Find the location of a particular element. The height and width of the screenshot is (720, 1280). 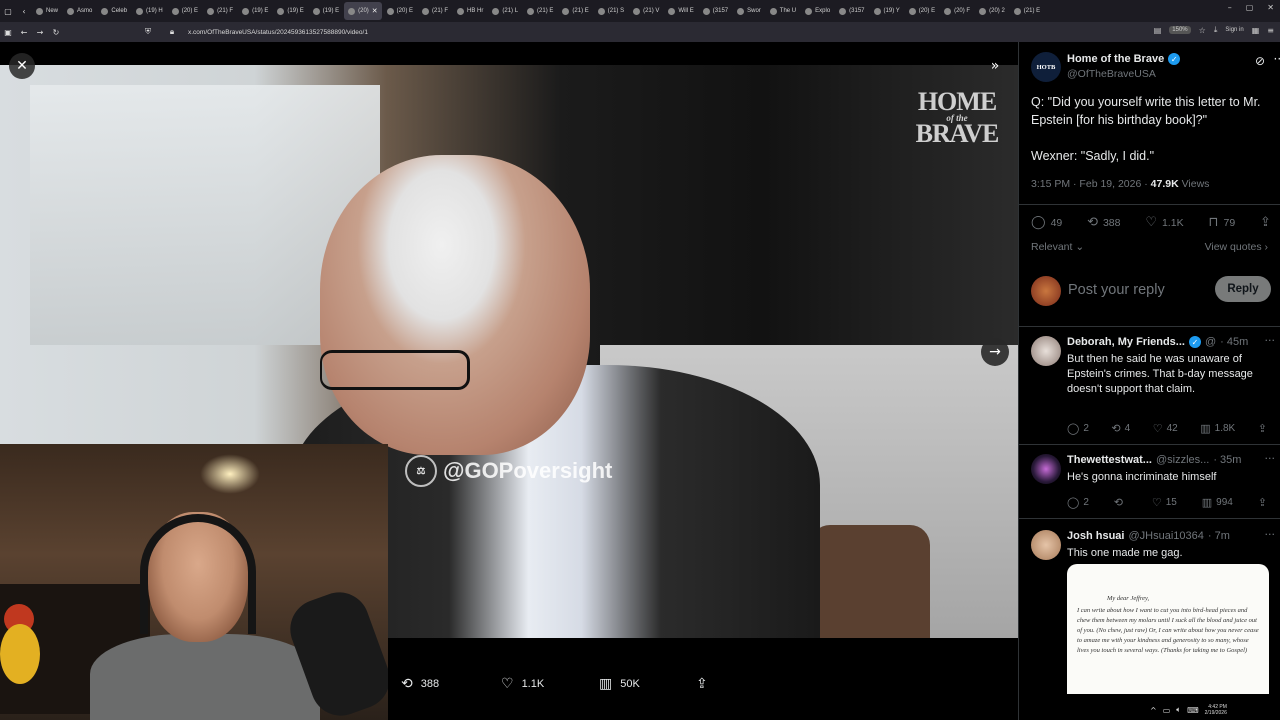

author-name: Home of the Brave is located at coordinates (1115, 59).